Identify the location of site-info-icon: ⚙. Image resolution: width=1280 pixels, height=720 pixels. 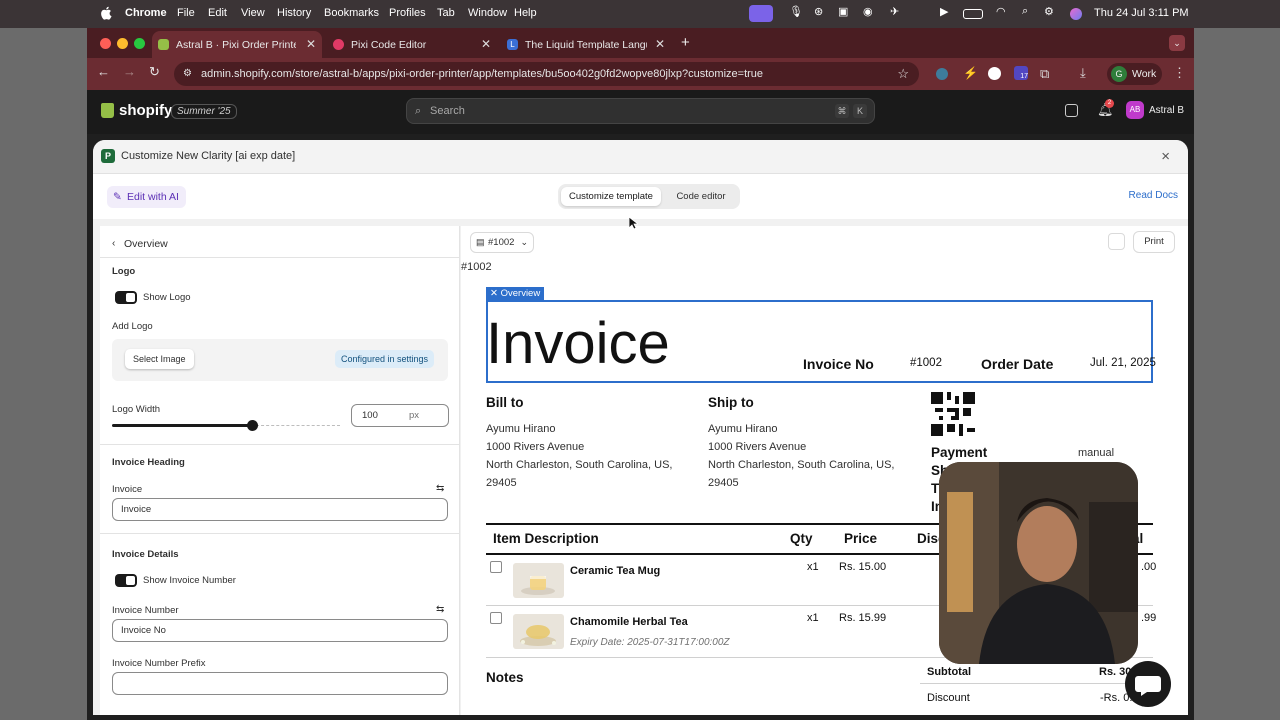
(187, 74).